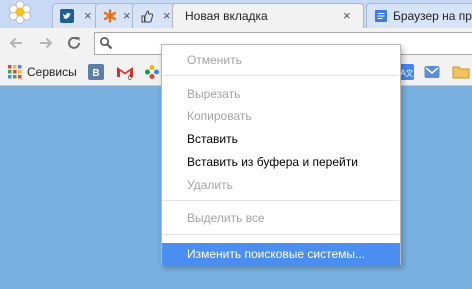 Image resolution: width=472 pixels, height=289 pixels. I want to click on apps-shortcut: Сервисы, so click(42, 72).